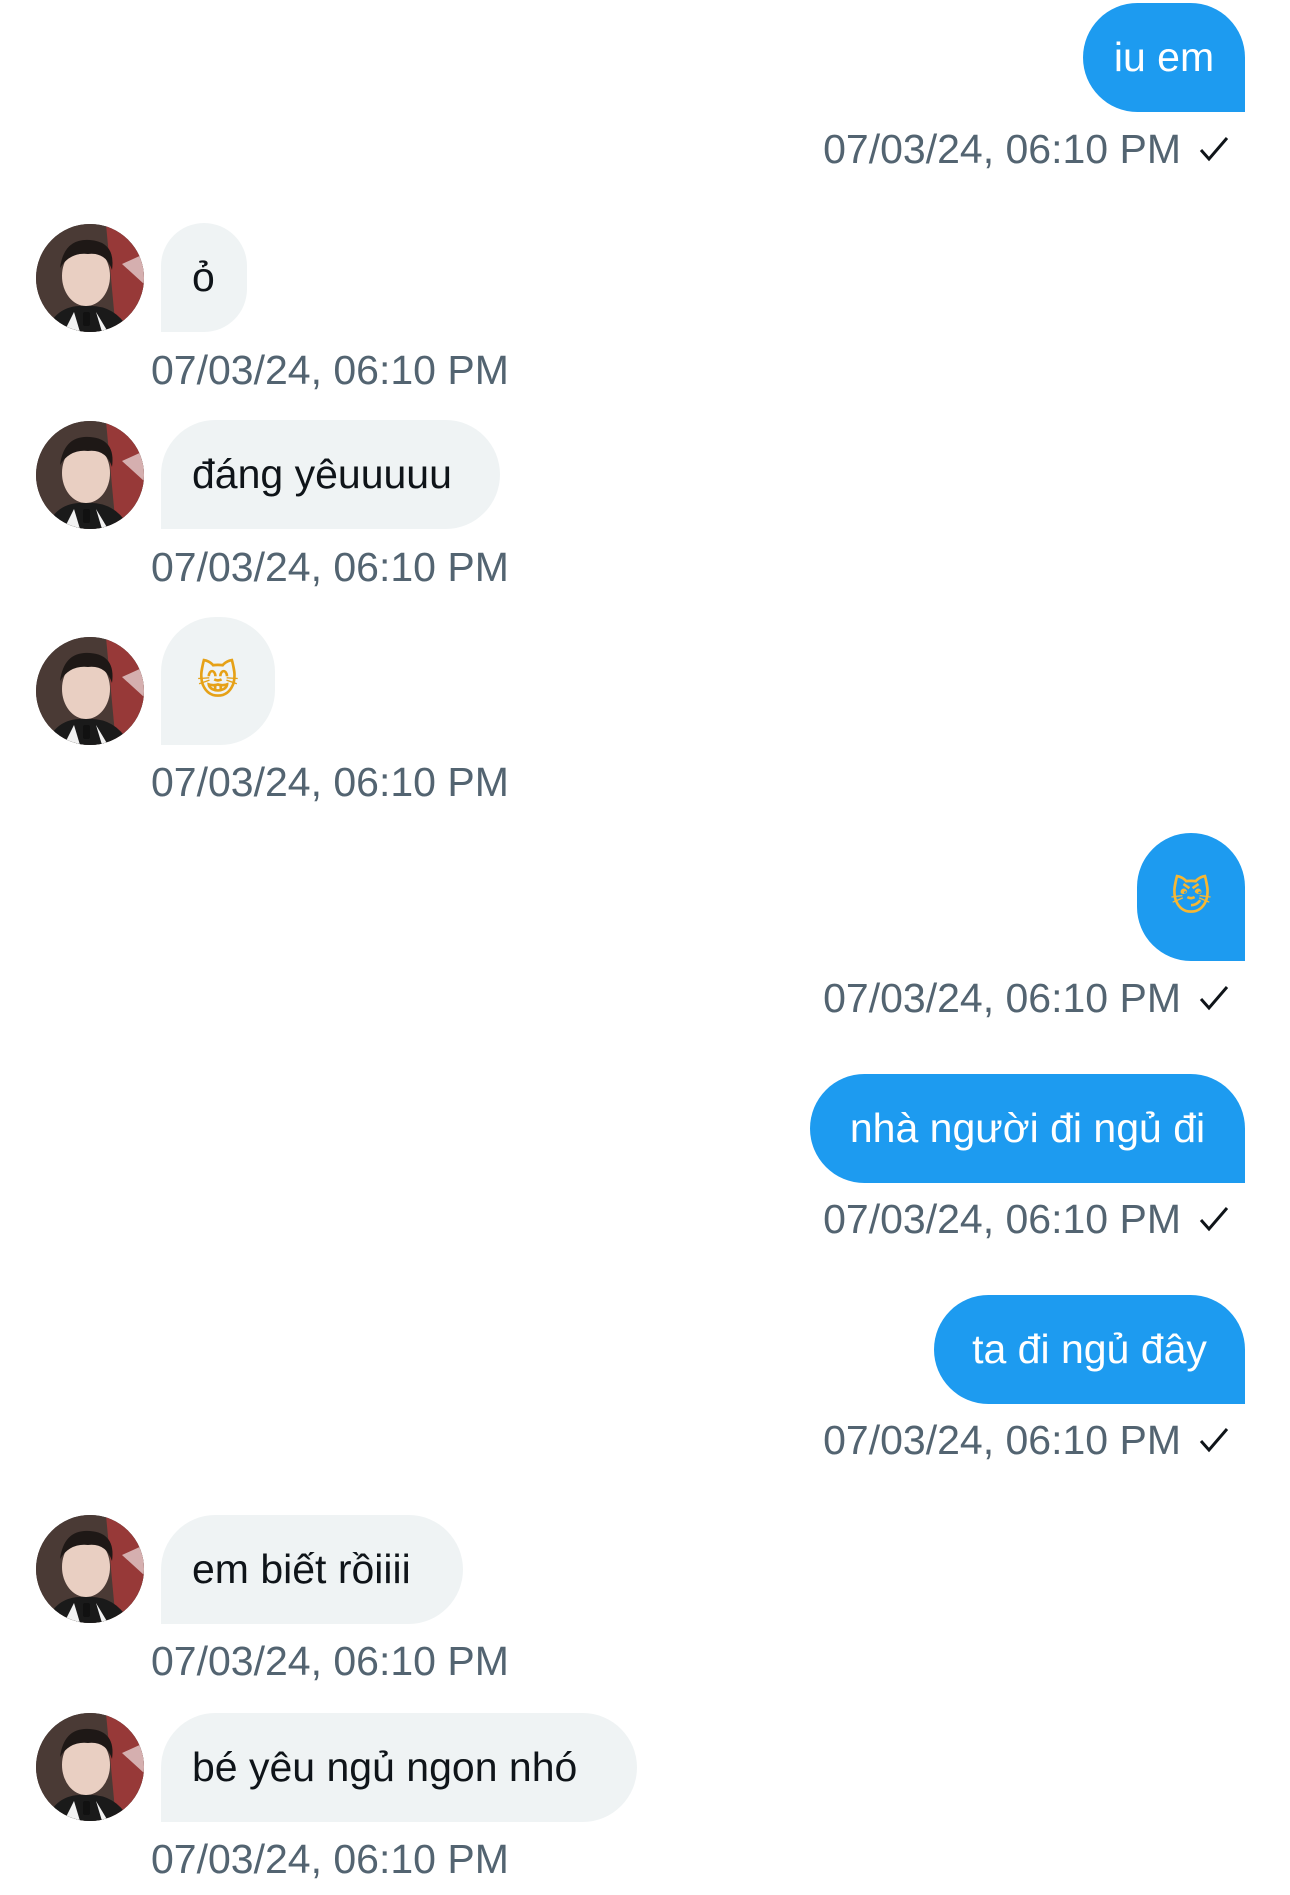 Image resolution: width=1290 pixels, height=1895 pixels. I want to click on message-text: ỏ, so click(203, 276).